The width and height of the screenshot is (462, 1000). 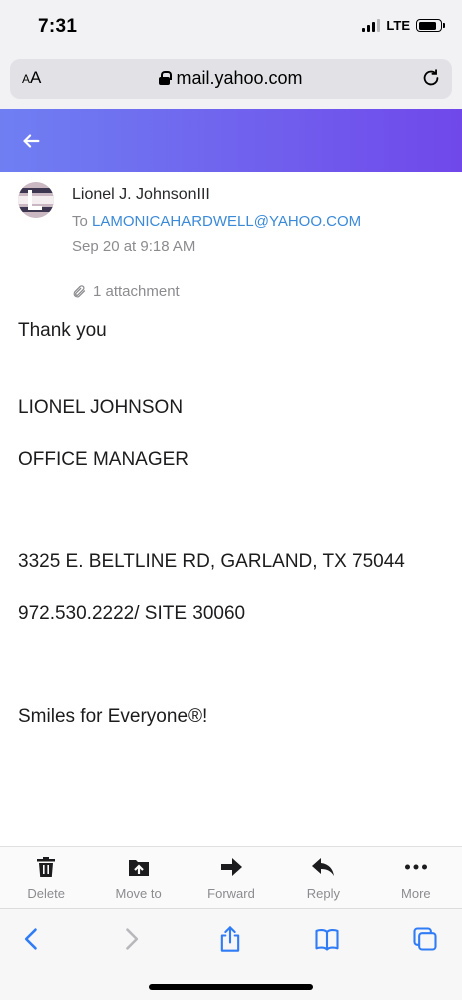 I want to click on sender-name: Lionel J. JohnsonIII, so click(x=141, y=195).